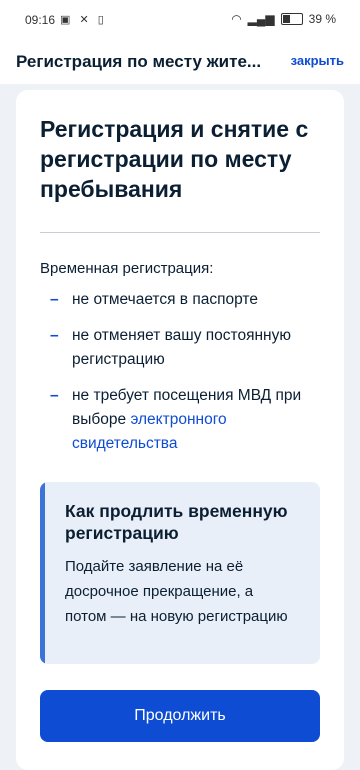 The image size is (360, 770). Describe the element at coordinates (42, 573) in the screenshot. I see `info-accent-bar` at that location.